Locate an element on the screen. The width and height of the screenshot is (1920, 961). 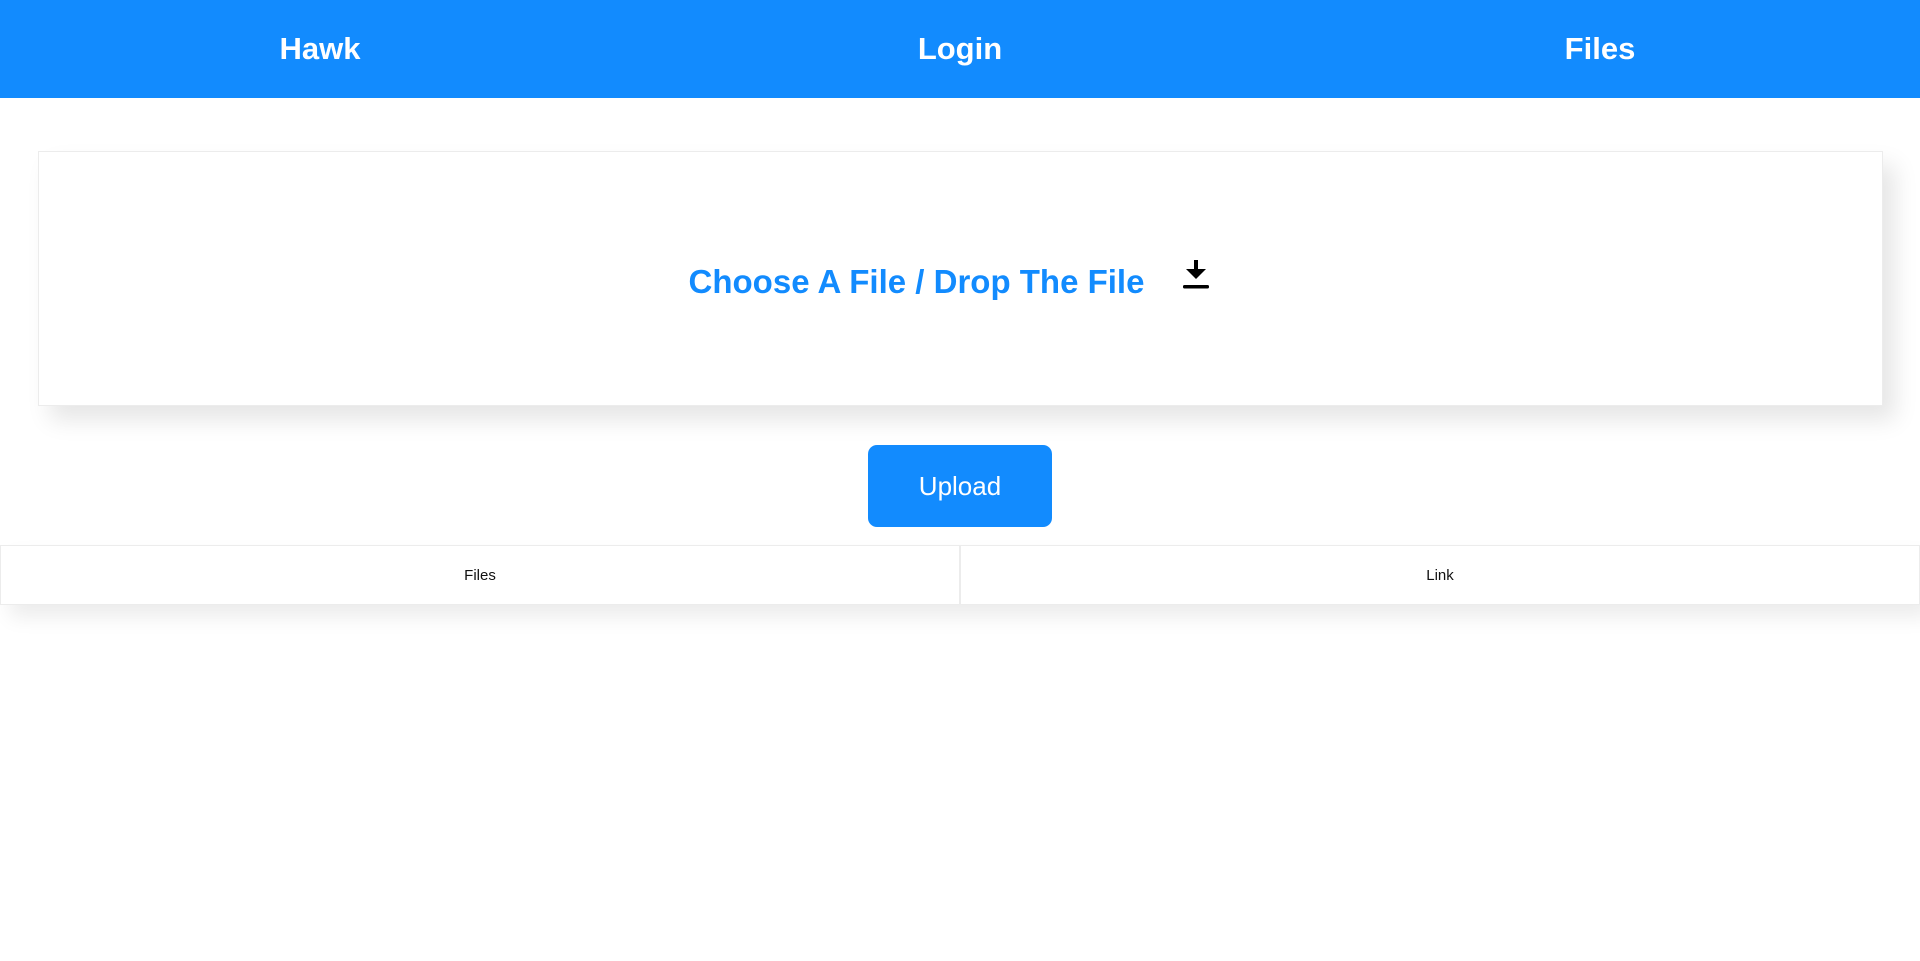
table-header-files: Files is located at coordinates (480, 575).